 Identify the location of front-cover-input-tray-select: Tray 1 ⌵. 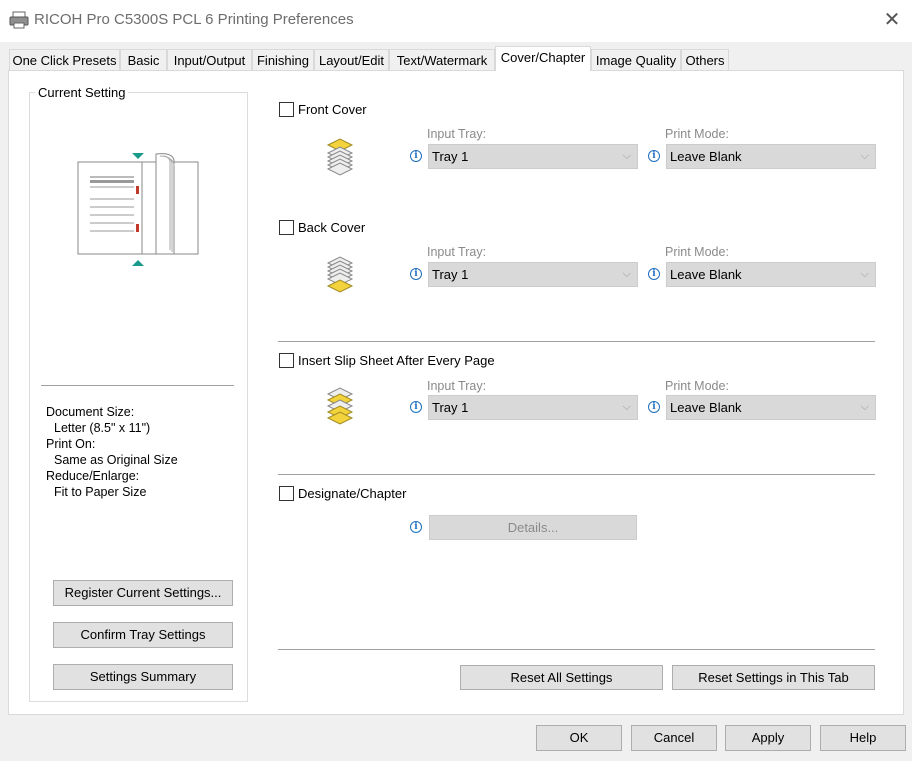
(533, 156).